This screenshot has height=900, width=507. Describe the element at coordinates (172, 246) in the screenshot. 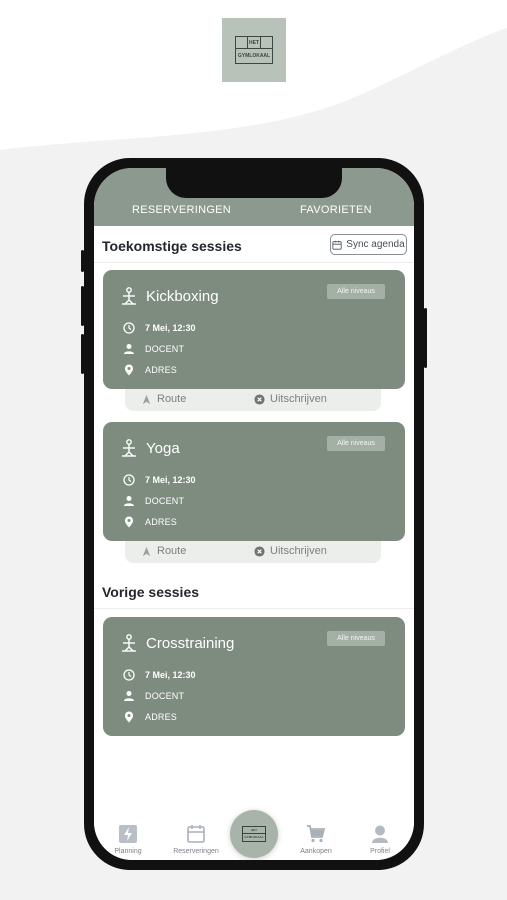

I see `upcoming-title: Toekomstige sessies` at that location.